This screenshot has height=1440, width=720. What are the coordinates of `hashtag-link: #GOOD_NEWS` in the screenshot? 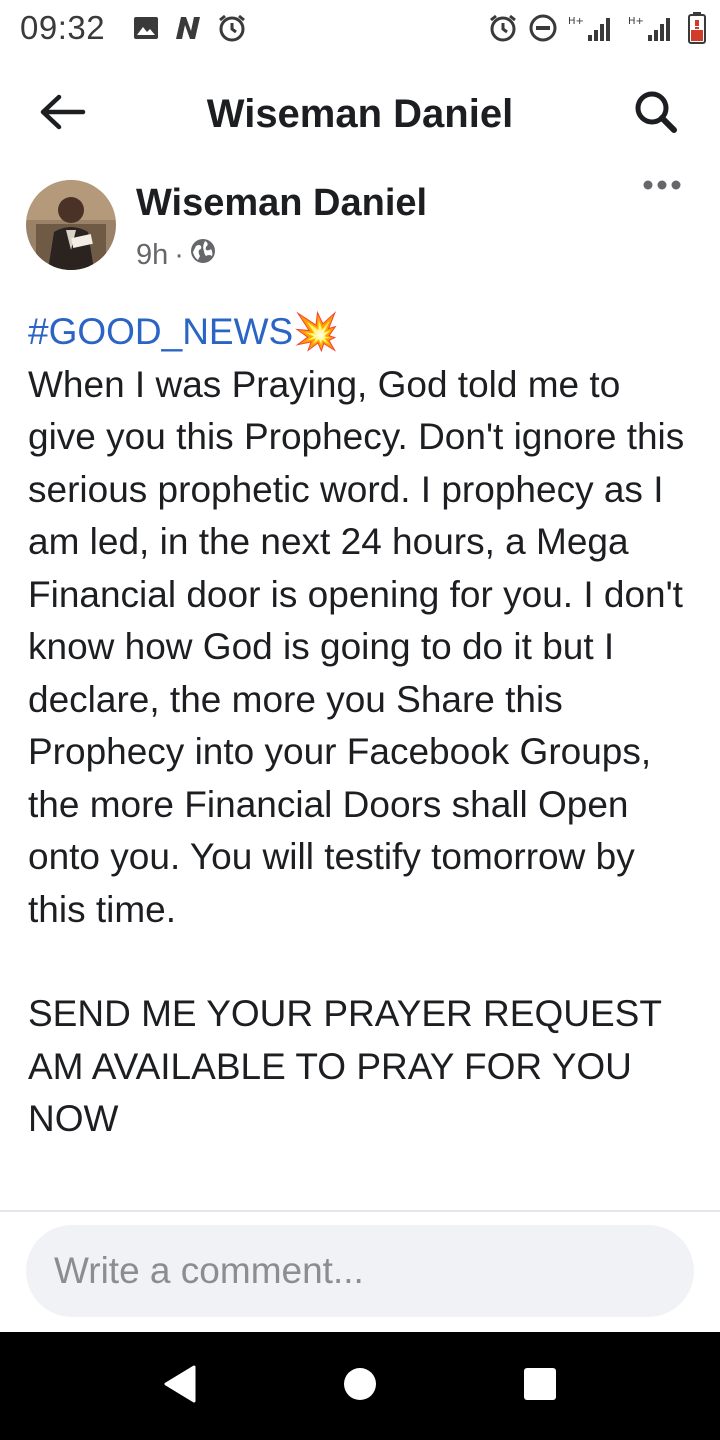 It's located at (160, 331).